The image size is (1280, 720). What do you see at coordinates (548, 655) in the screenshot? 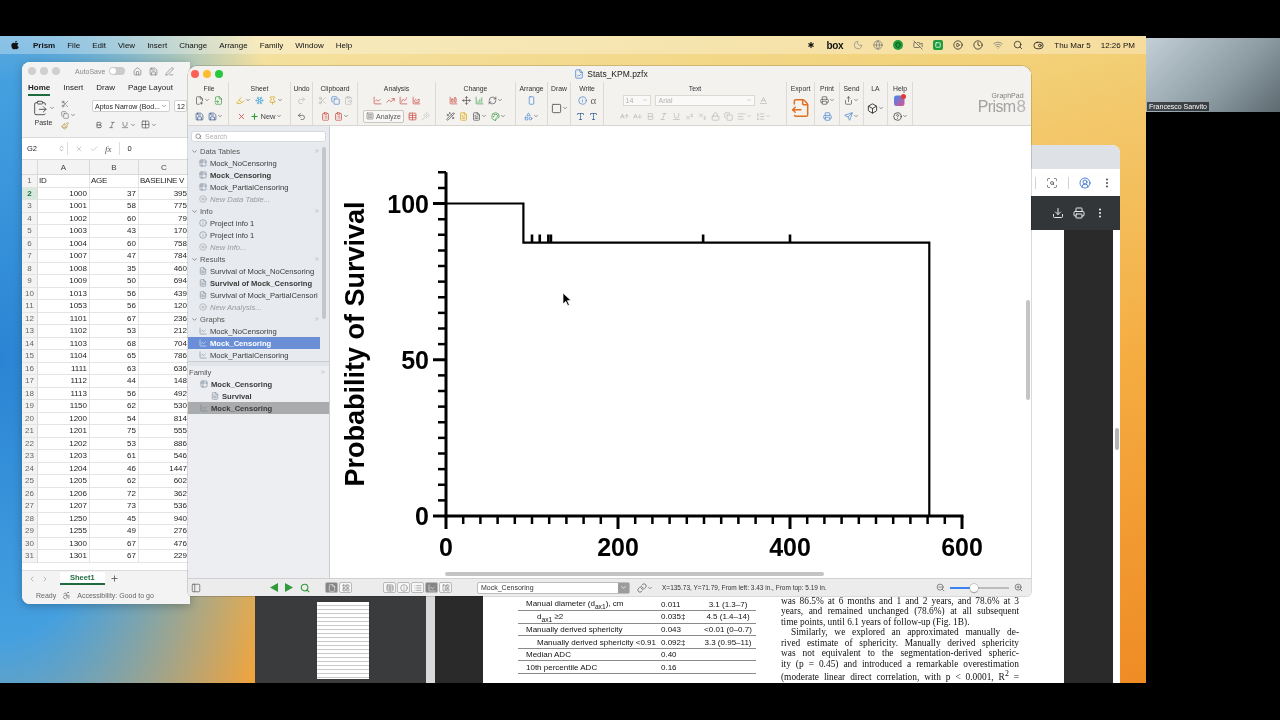
I see `table-cell-text: Median ADC` at bounding box center [548, 655].